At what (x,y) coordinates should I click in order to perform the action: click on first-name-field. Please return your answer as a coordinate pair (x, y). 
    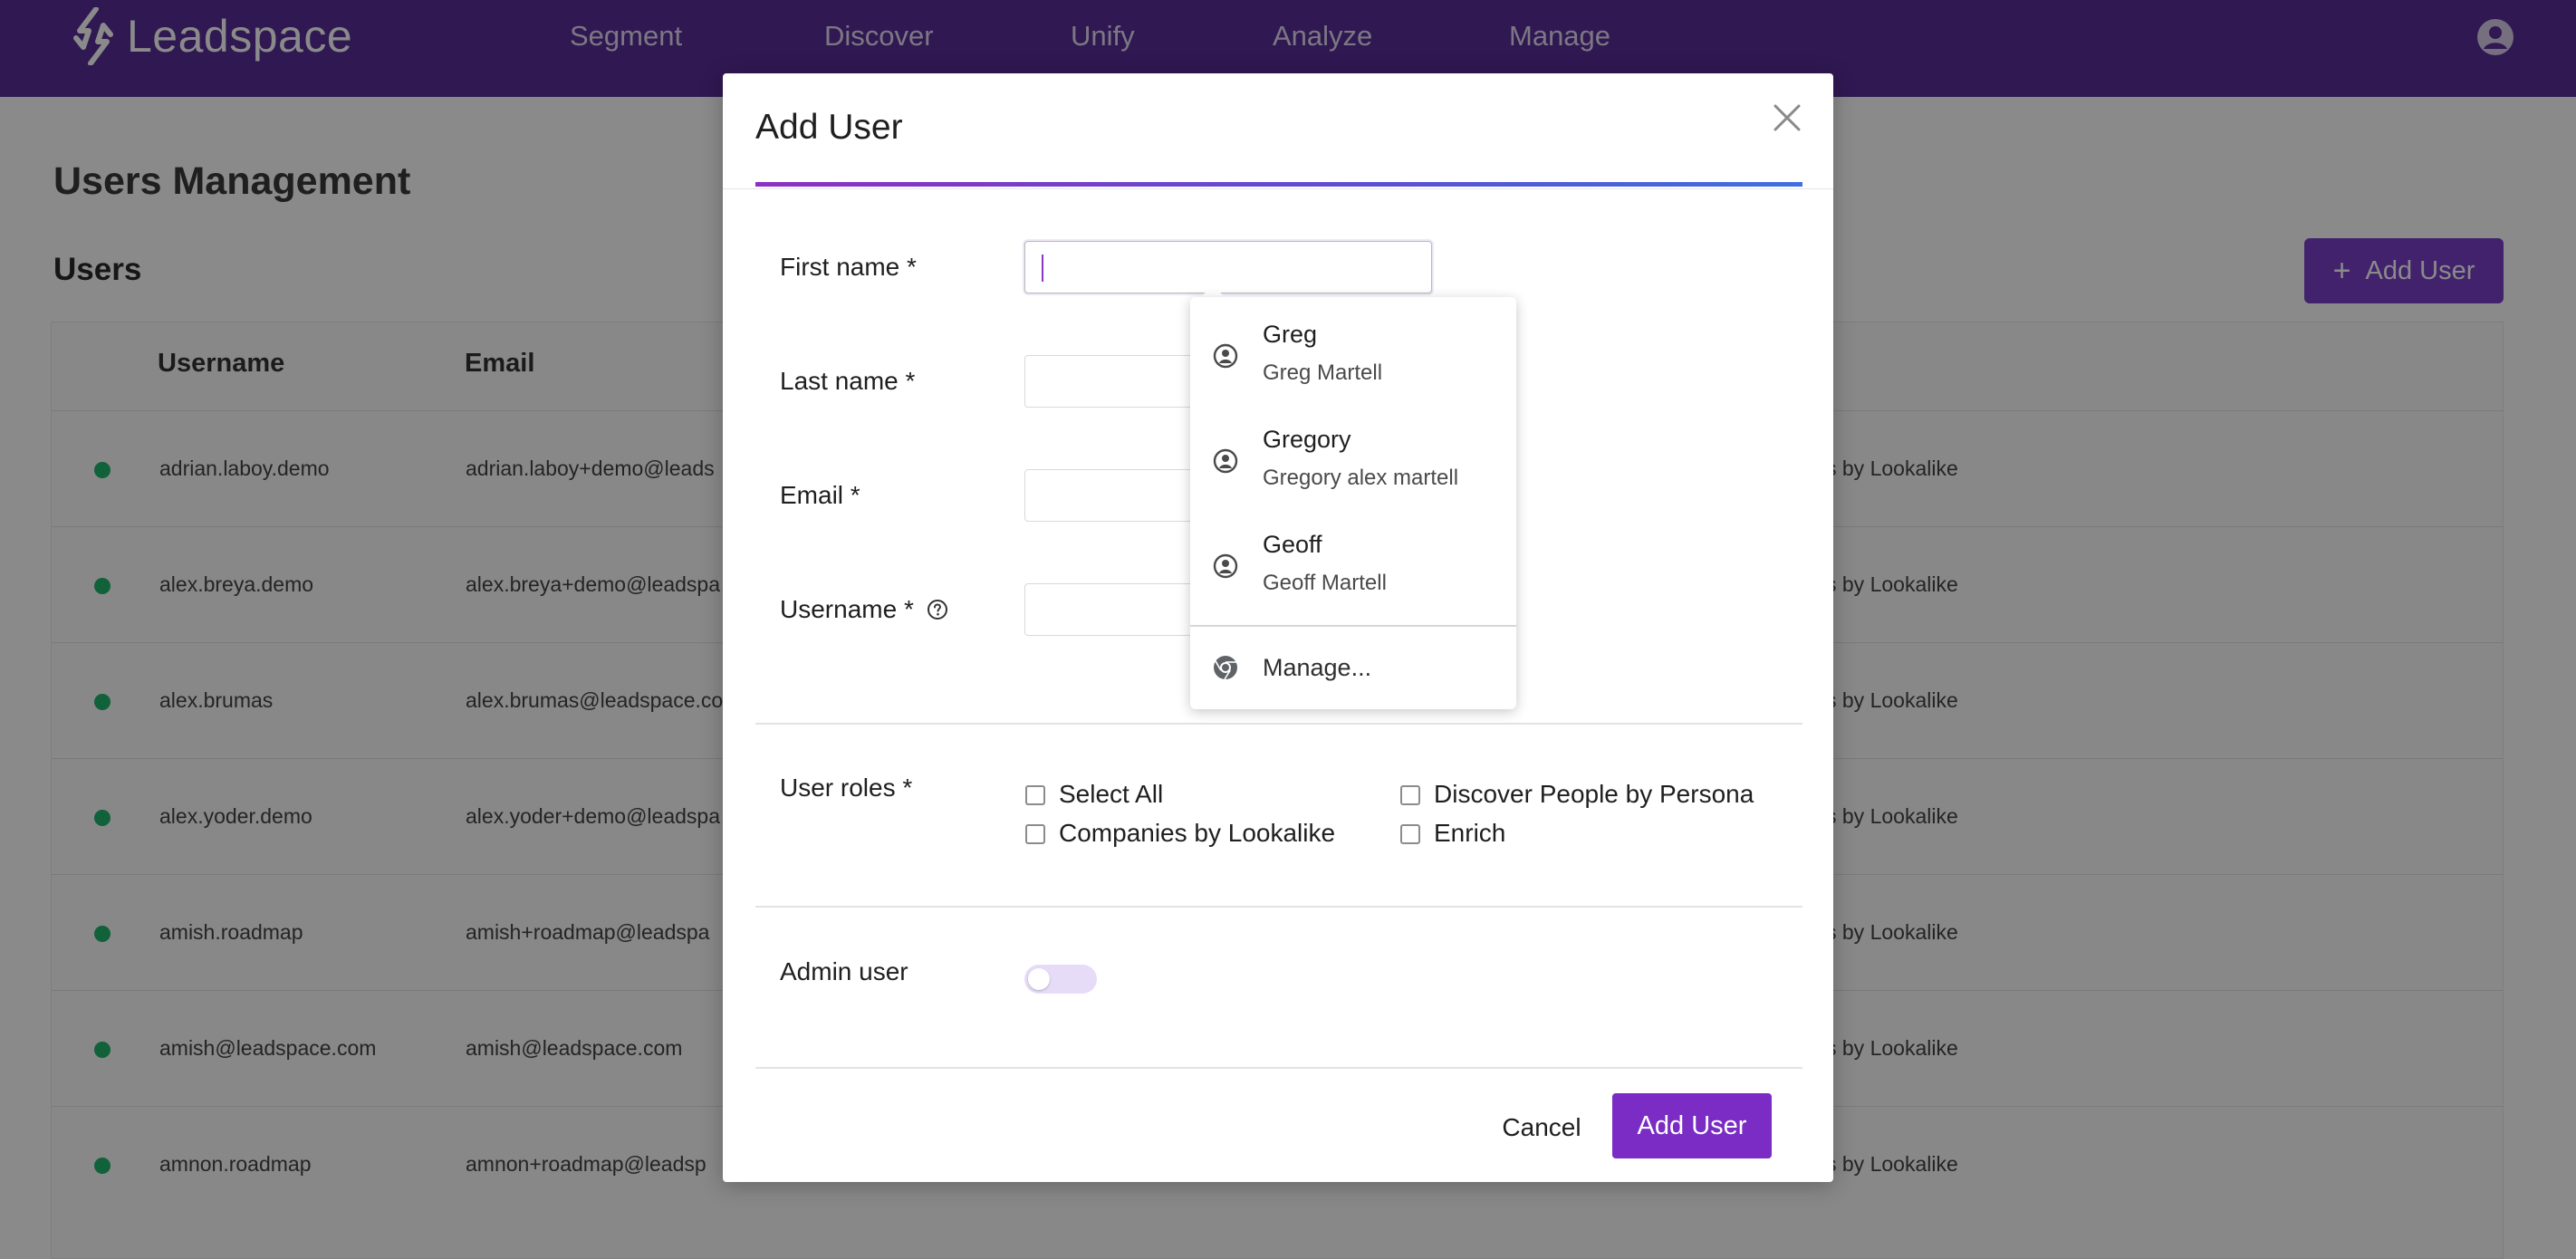
    Looking at the image, I should click on (1228, 267).